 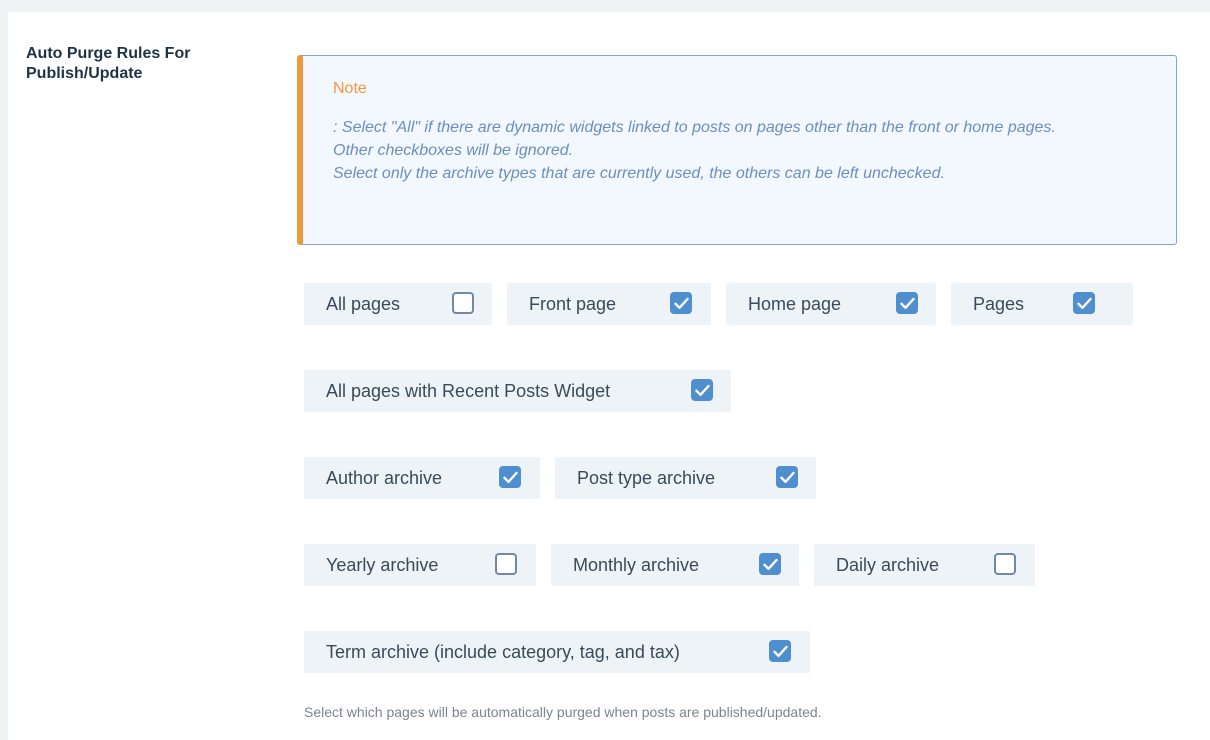 I want to click on checkbox-pages, so click(x=1084, y=303).